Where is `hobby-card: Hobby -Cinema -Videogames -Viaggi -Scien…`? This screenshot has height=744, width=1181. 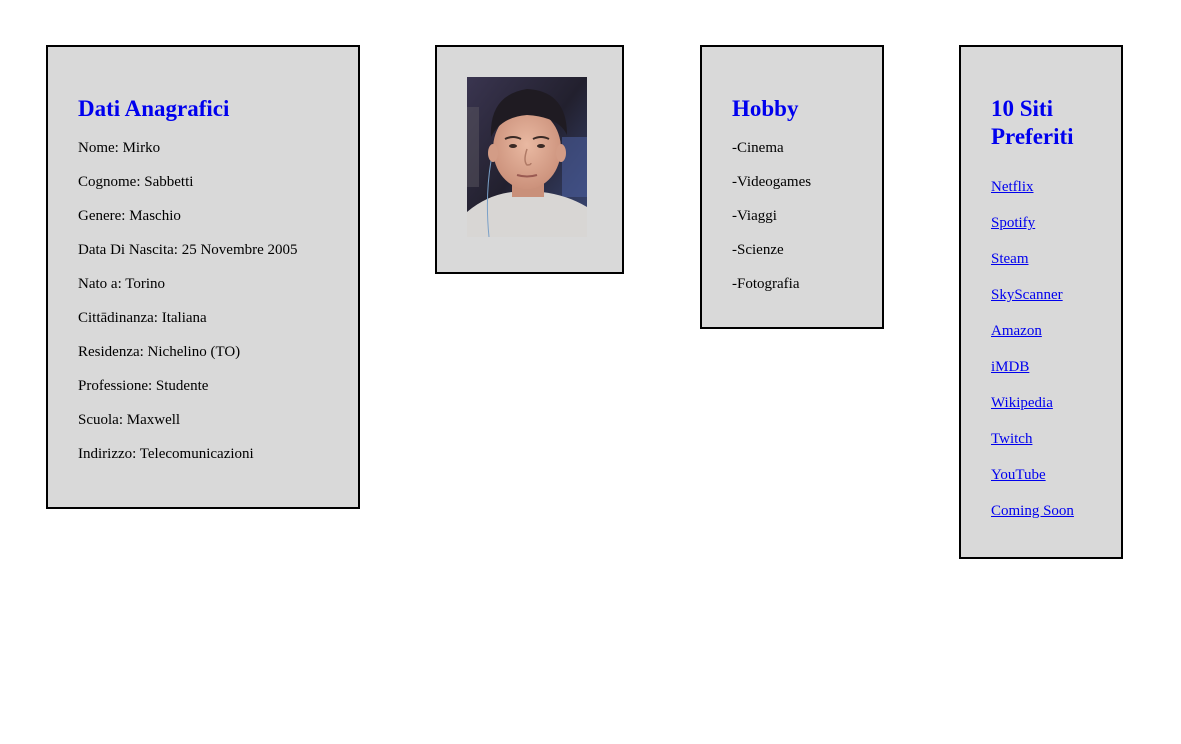 hobby-card: Hobby -Cinema -Videogames -Viaggi -Scien… is located at coordinates (792, 187).